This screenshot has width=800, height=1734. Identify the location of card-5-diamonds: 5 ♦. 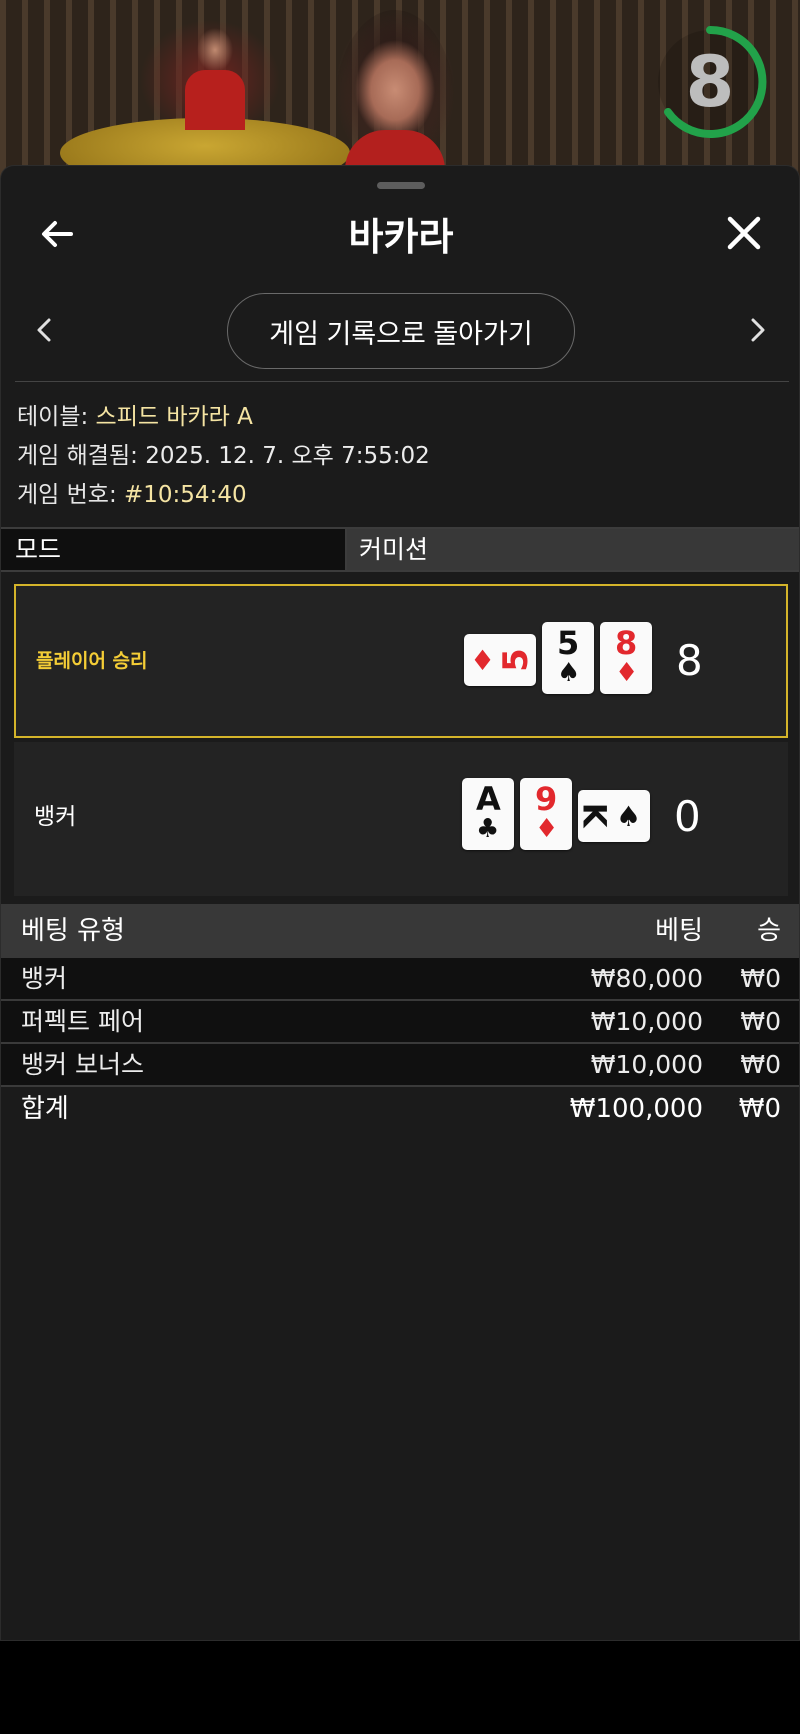
(500, 660).